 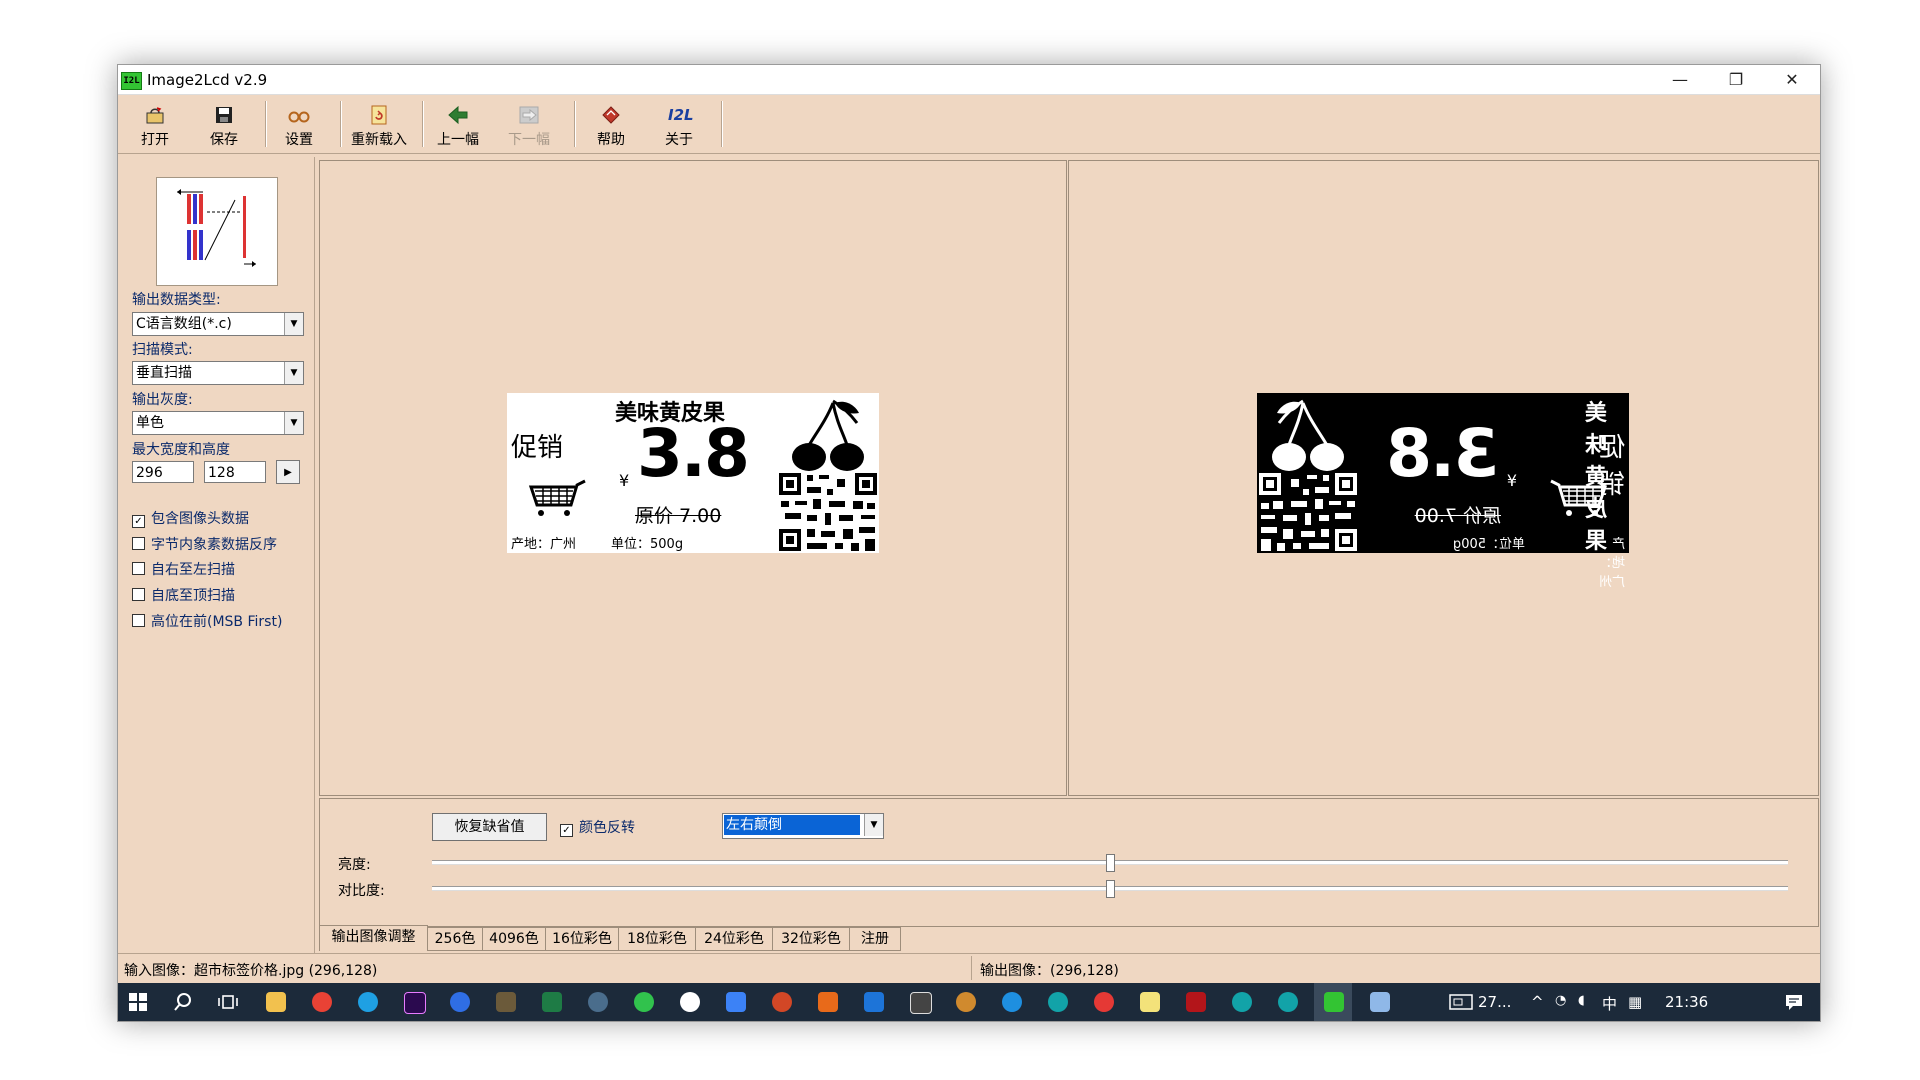 What do you see at coordinates (529, 123) in the screenshot?
I see `next-image-button: 下一幅` at bounding box center [529, 123].